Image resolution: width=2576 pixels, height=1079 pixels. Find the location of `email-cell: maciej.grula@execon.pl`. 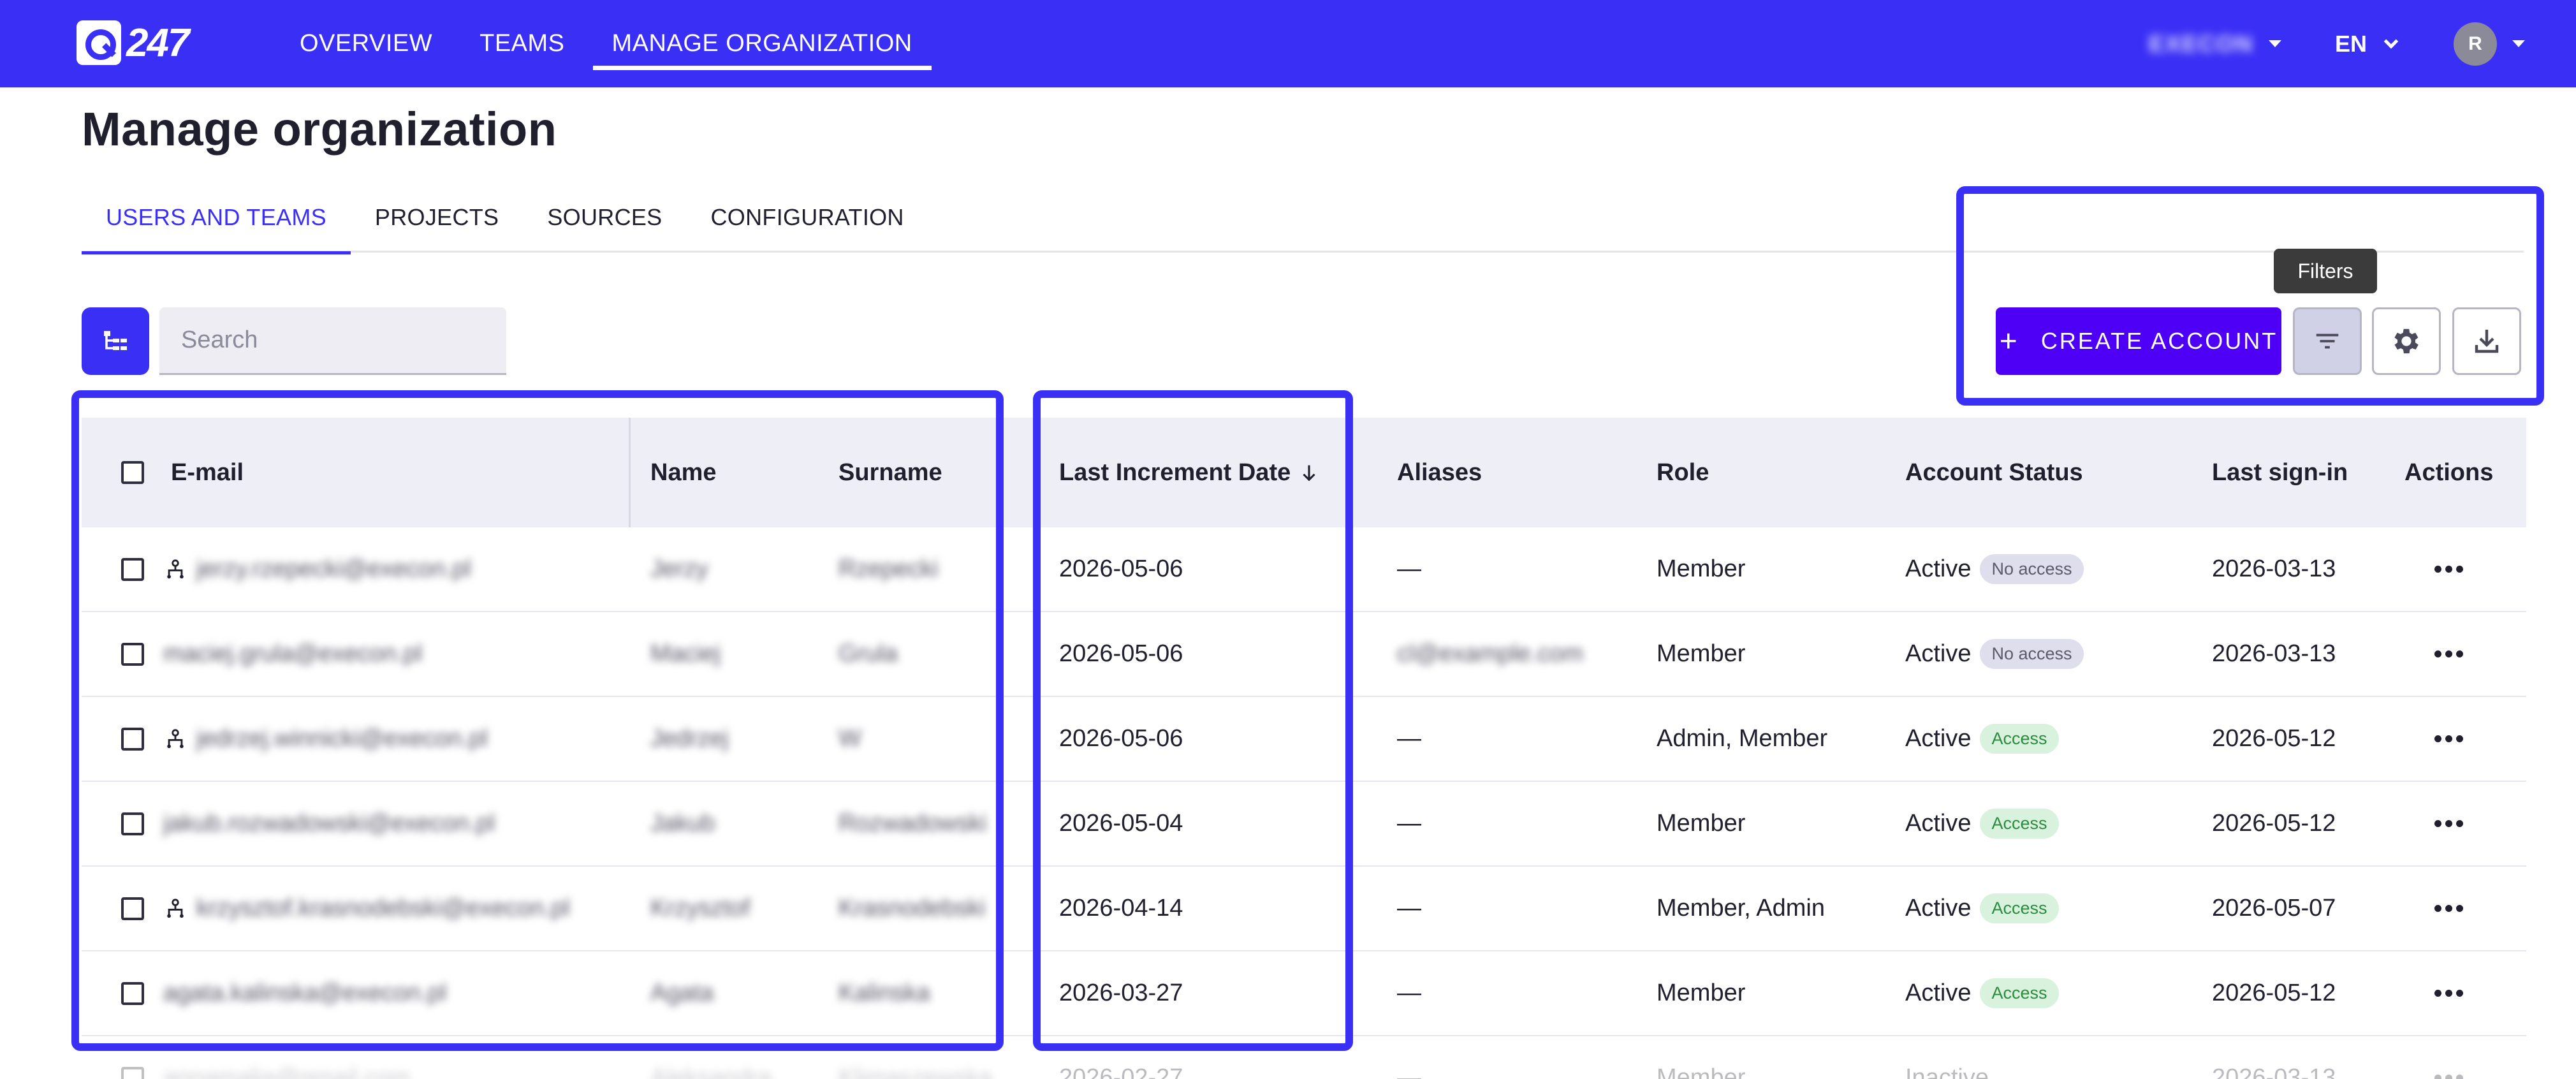

email-cell: maciej.grula@execon.pl is located at coordinates (293, 653).